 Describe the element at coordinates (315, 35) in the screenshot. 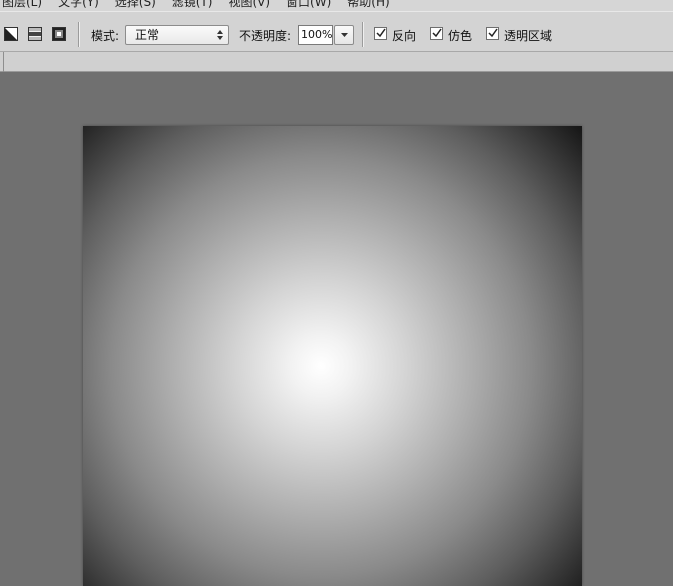

I see `opacity-input: 100%` at that location.